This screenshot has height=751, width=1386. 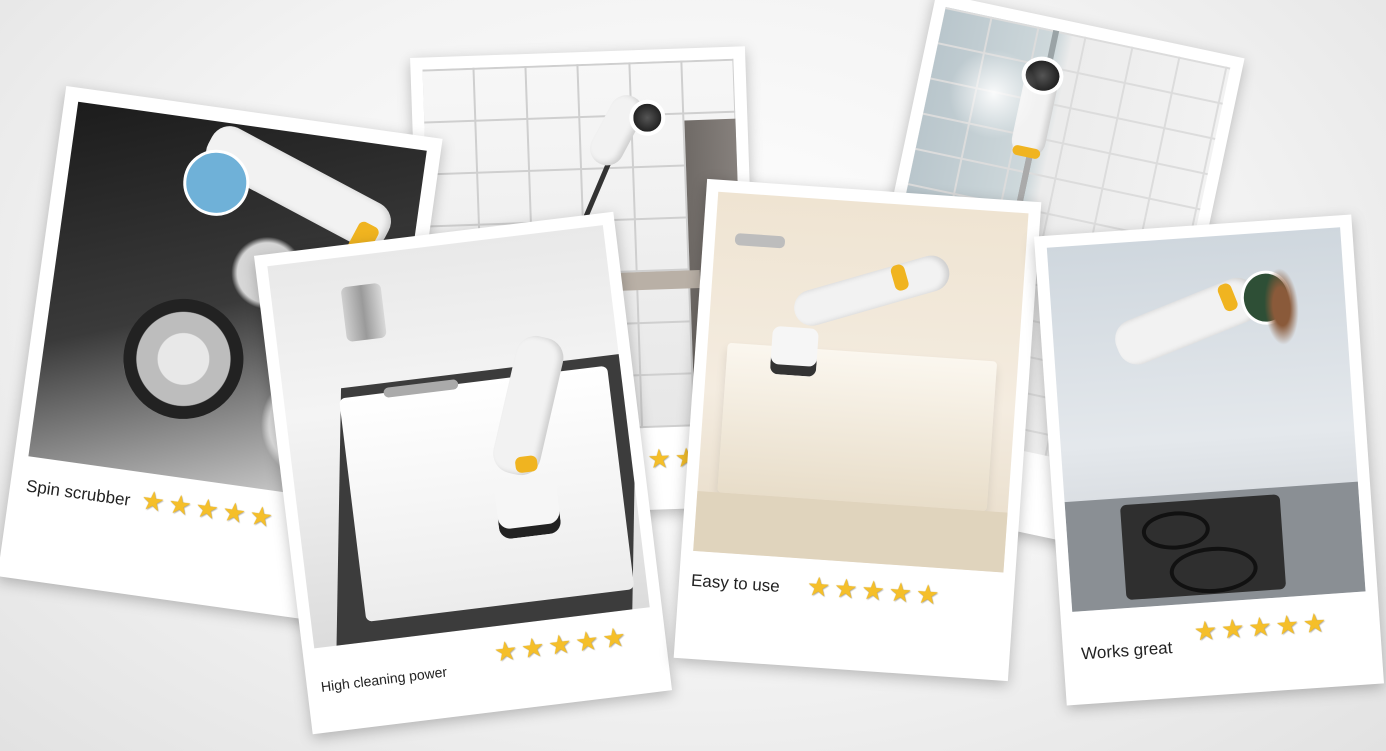 I want to click on card-caption: Easy to use, so click(x=735, y=583).